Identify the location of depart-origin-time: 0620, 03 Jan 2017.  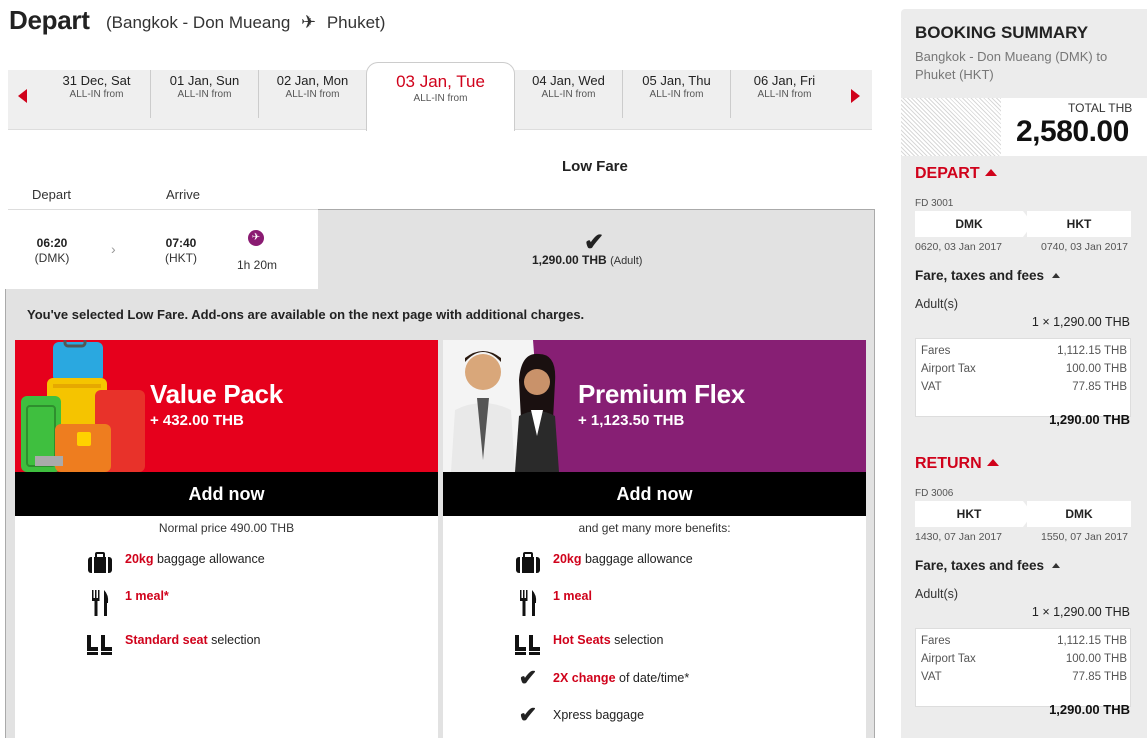
(958, 247).